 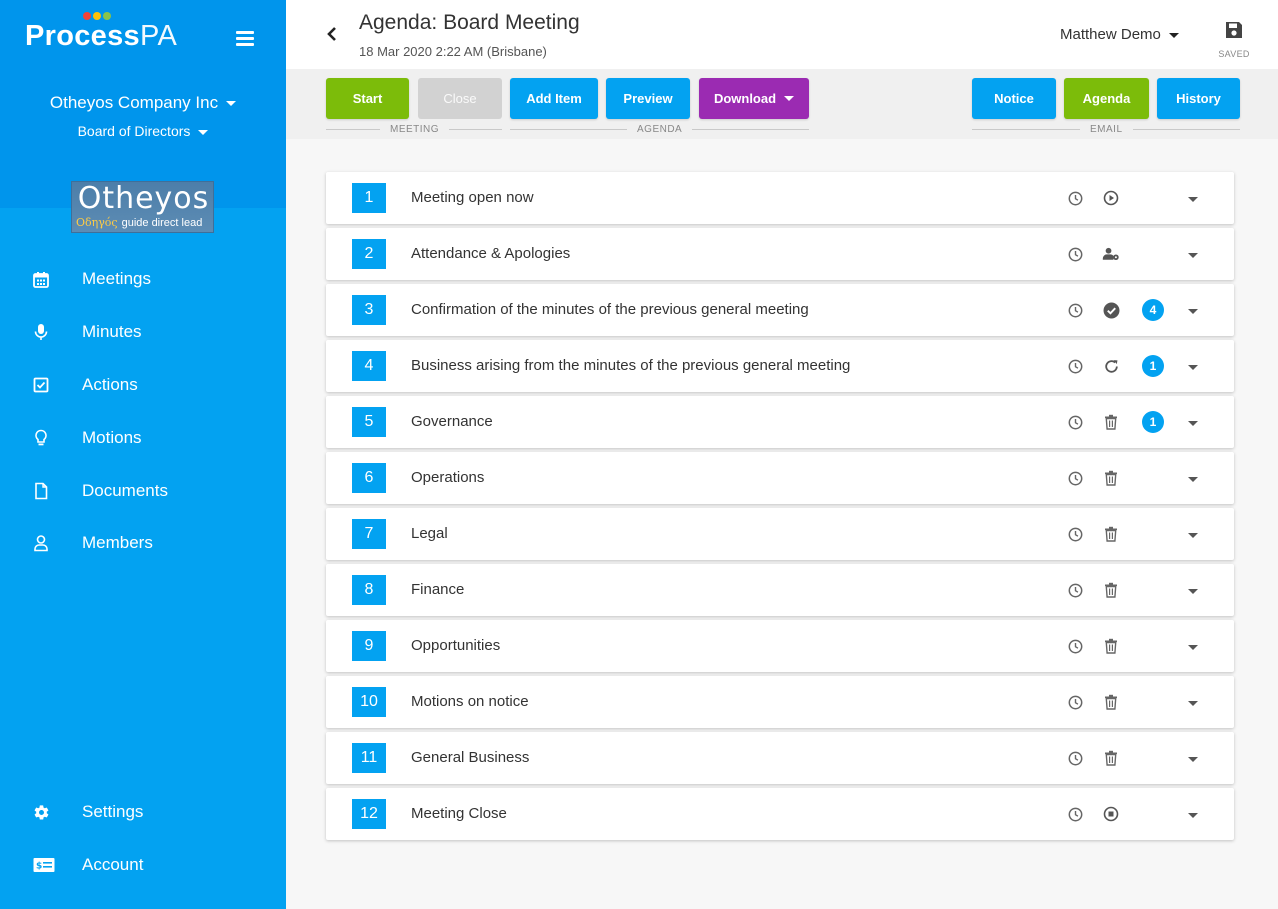 I want to click on download-button: Download, so click(x=754, y=98).